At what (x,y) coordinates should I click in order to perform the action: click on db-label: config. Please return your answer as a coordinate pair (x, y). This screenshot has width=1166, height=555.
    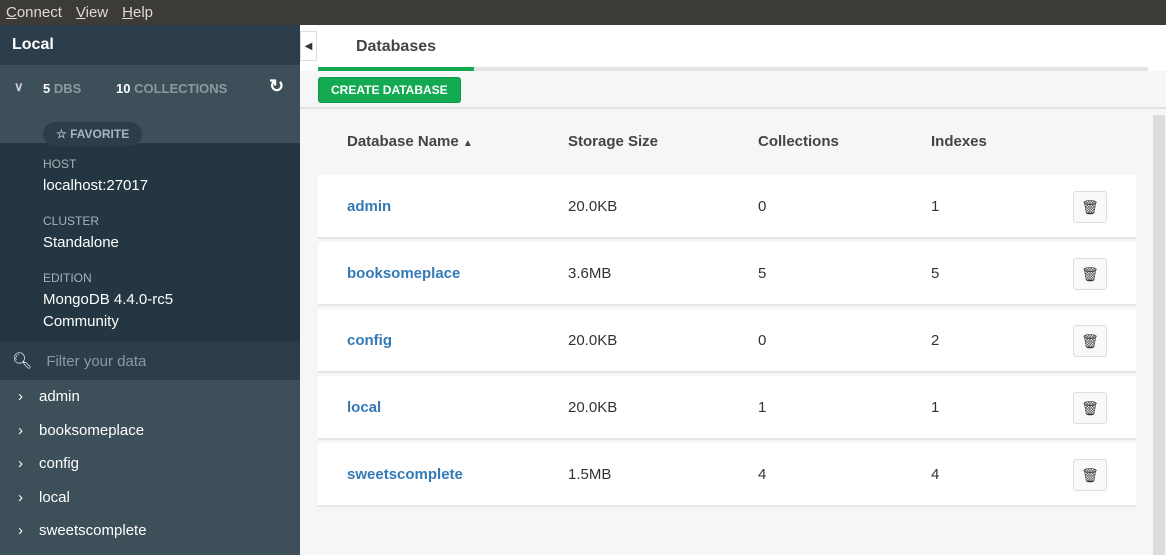
    Looking at the image, I should click on (59, 464).